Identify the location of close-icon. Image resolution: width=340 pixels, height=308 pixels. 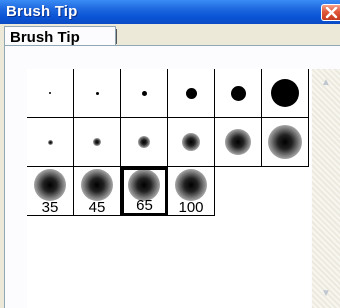
(331, 13).